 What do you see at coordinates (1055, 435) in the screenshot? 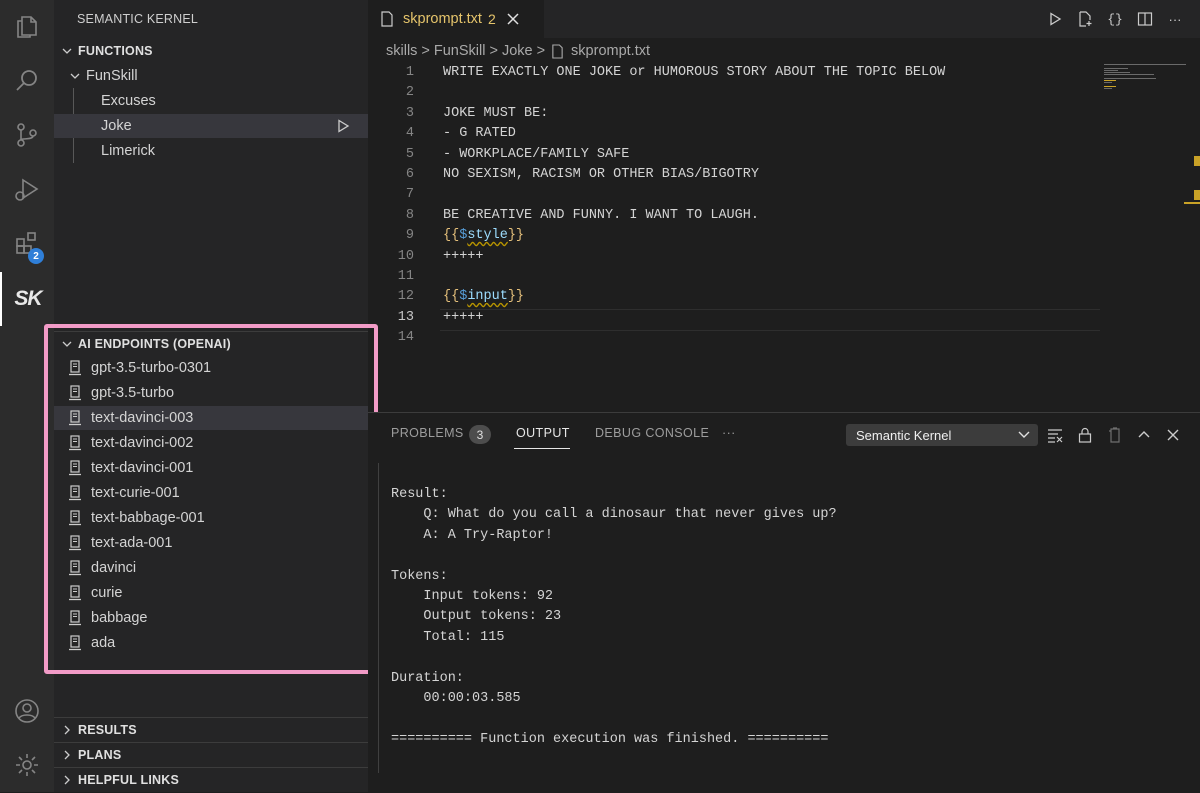
I see `clear-output-icon` at bounding box center [1055, 435].